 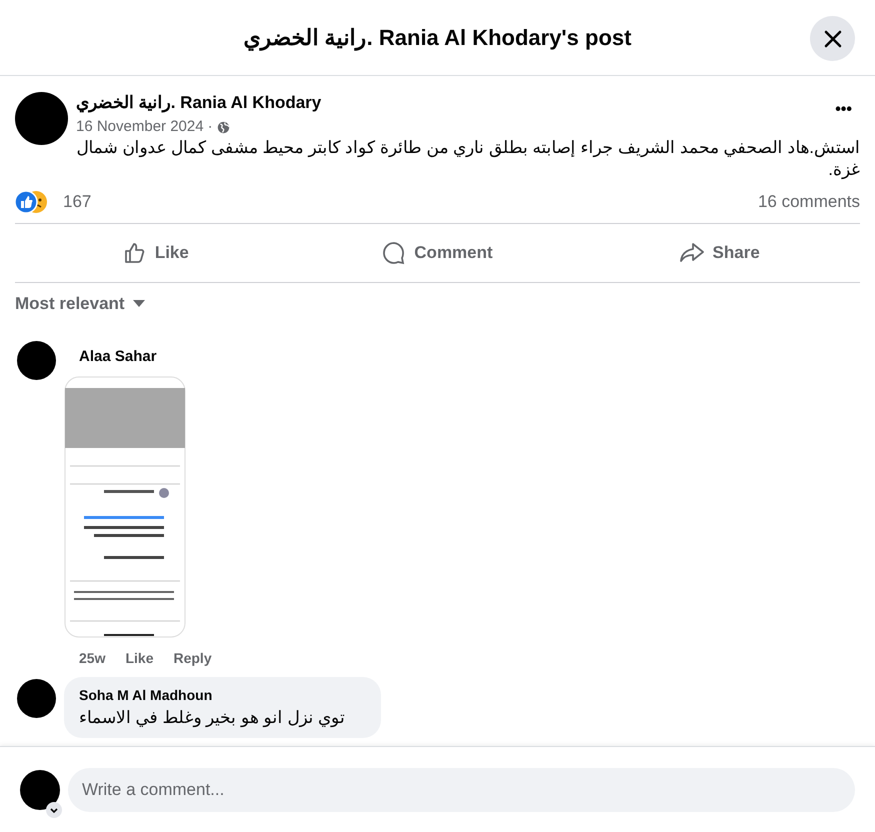 What do you see at coordinates (719, 253) in the screenshot?
I see `share-button: Share` at bounding box center [719, 253].